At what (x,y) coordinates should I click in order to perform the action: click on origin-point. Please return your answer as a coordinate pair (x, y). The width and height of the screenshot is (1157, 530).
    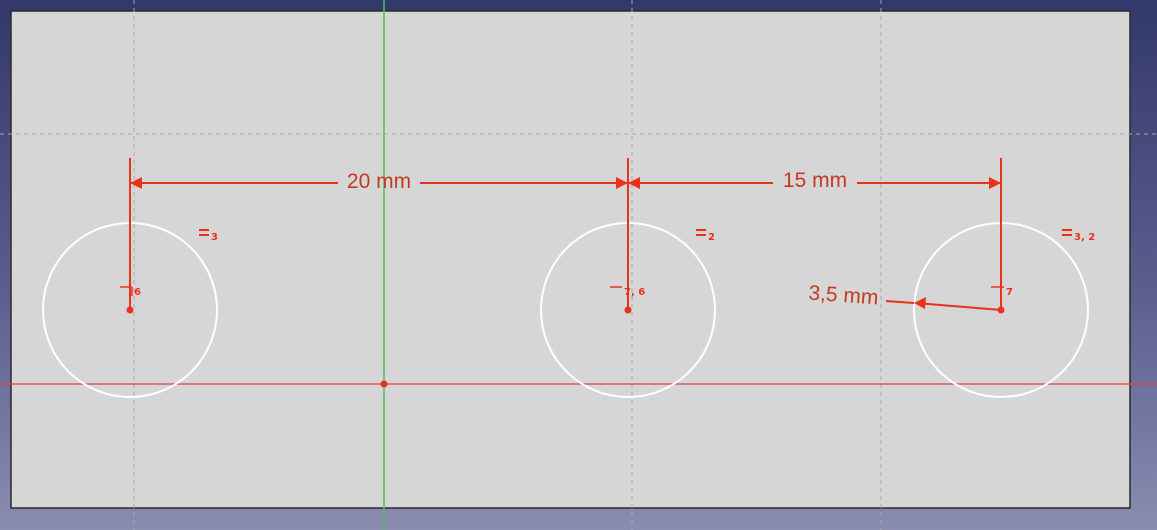
    Looking at the image, I should click on (384, 384).